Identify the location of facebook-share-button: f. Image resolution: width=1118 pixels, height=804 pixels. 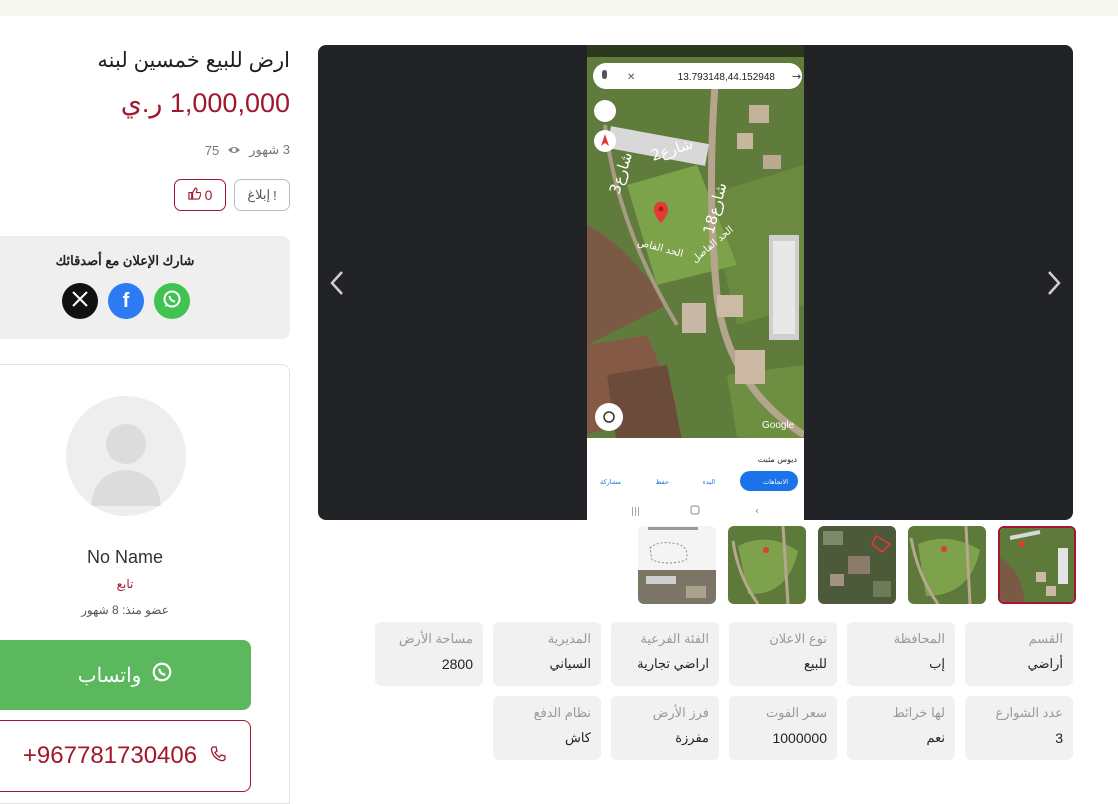
(126, 301).